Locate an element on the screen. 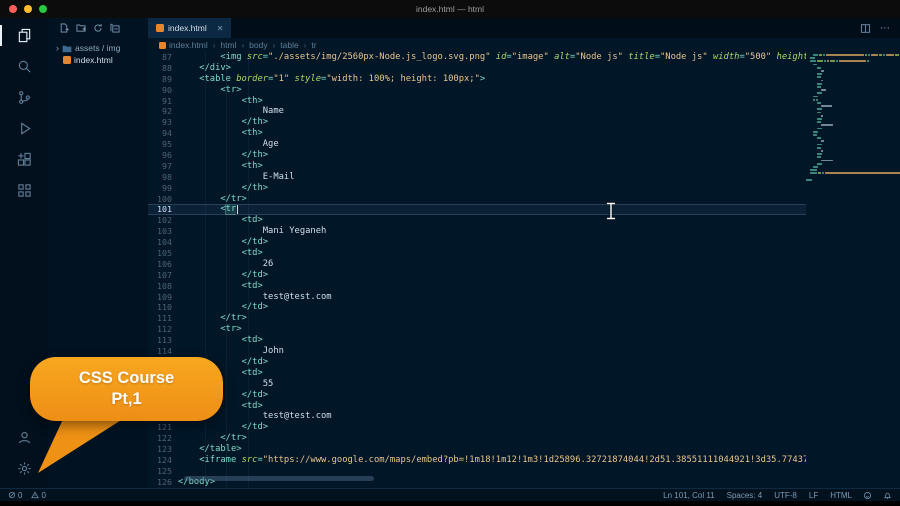 The image size is (900, 506). code-line: 119 <td> is located at coordinates (477, 406).